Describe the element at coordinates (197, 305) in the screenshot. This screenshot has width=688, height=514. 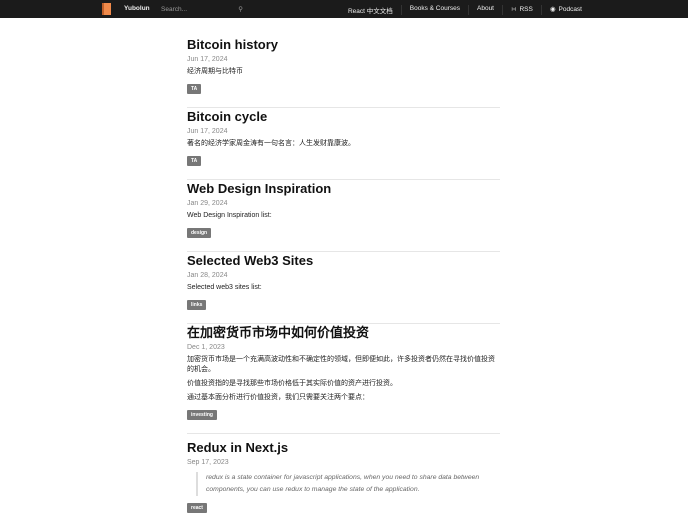
I see `post-tag: links` at that location.